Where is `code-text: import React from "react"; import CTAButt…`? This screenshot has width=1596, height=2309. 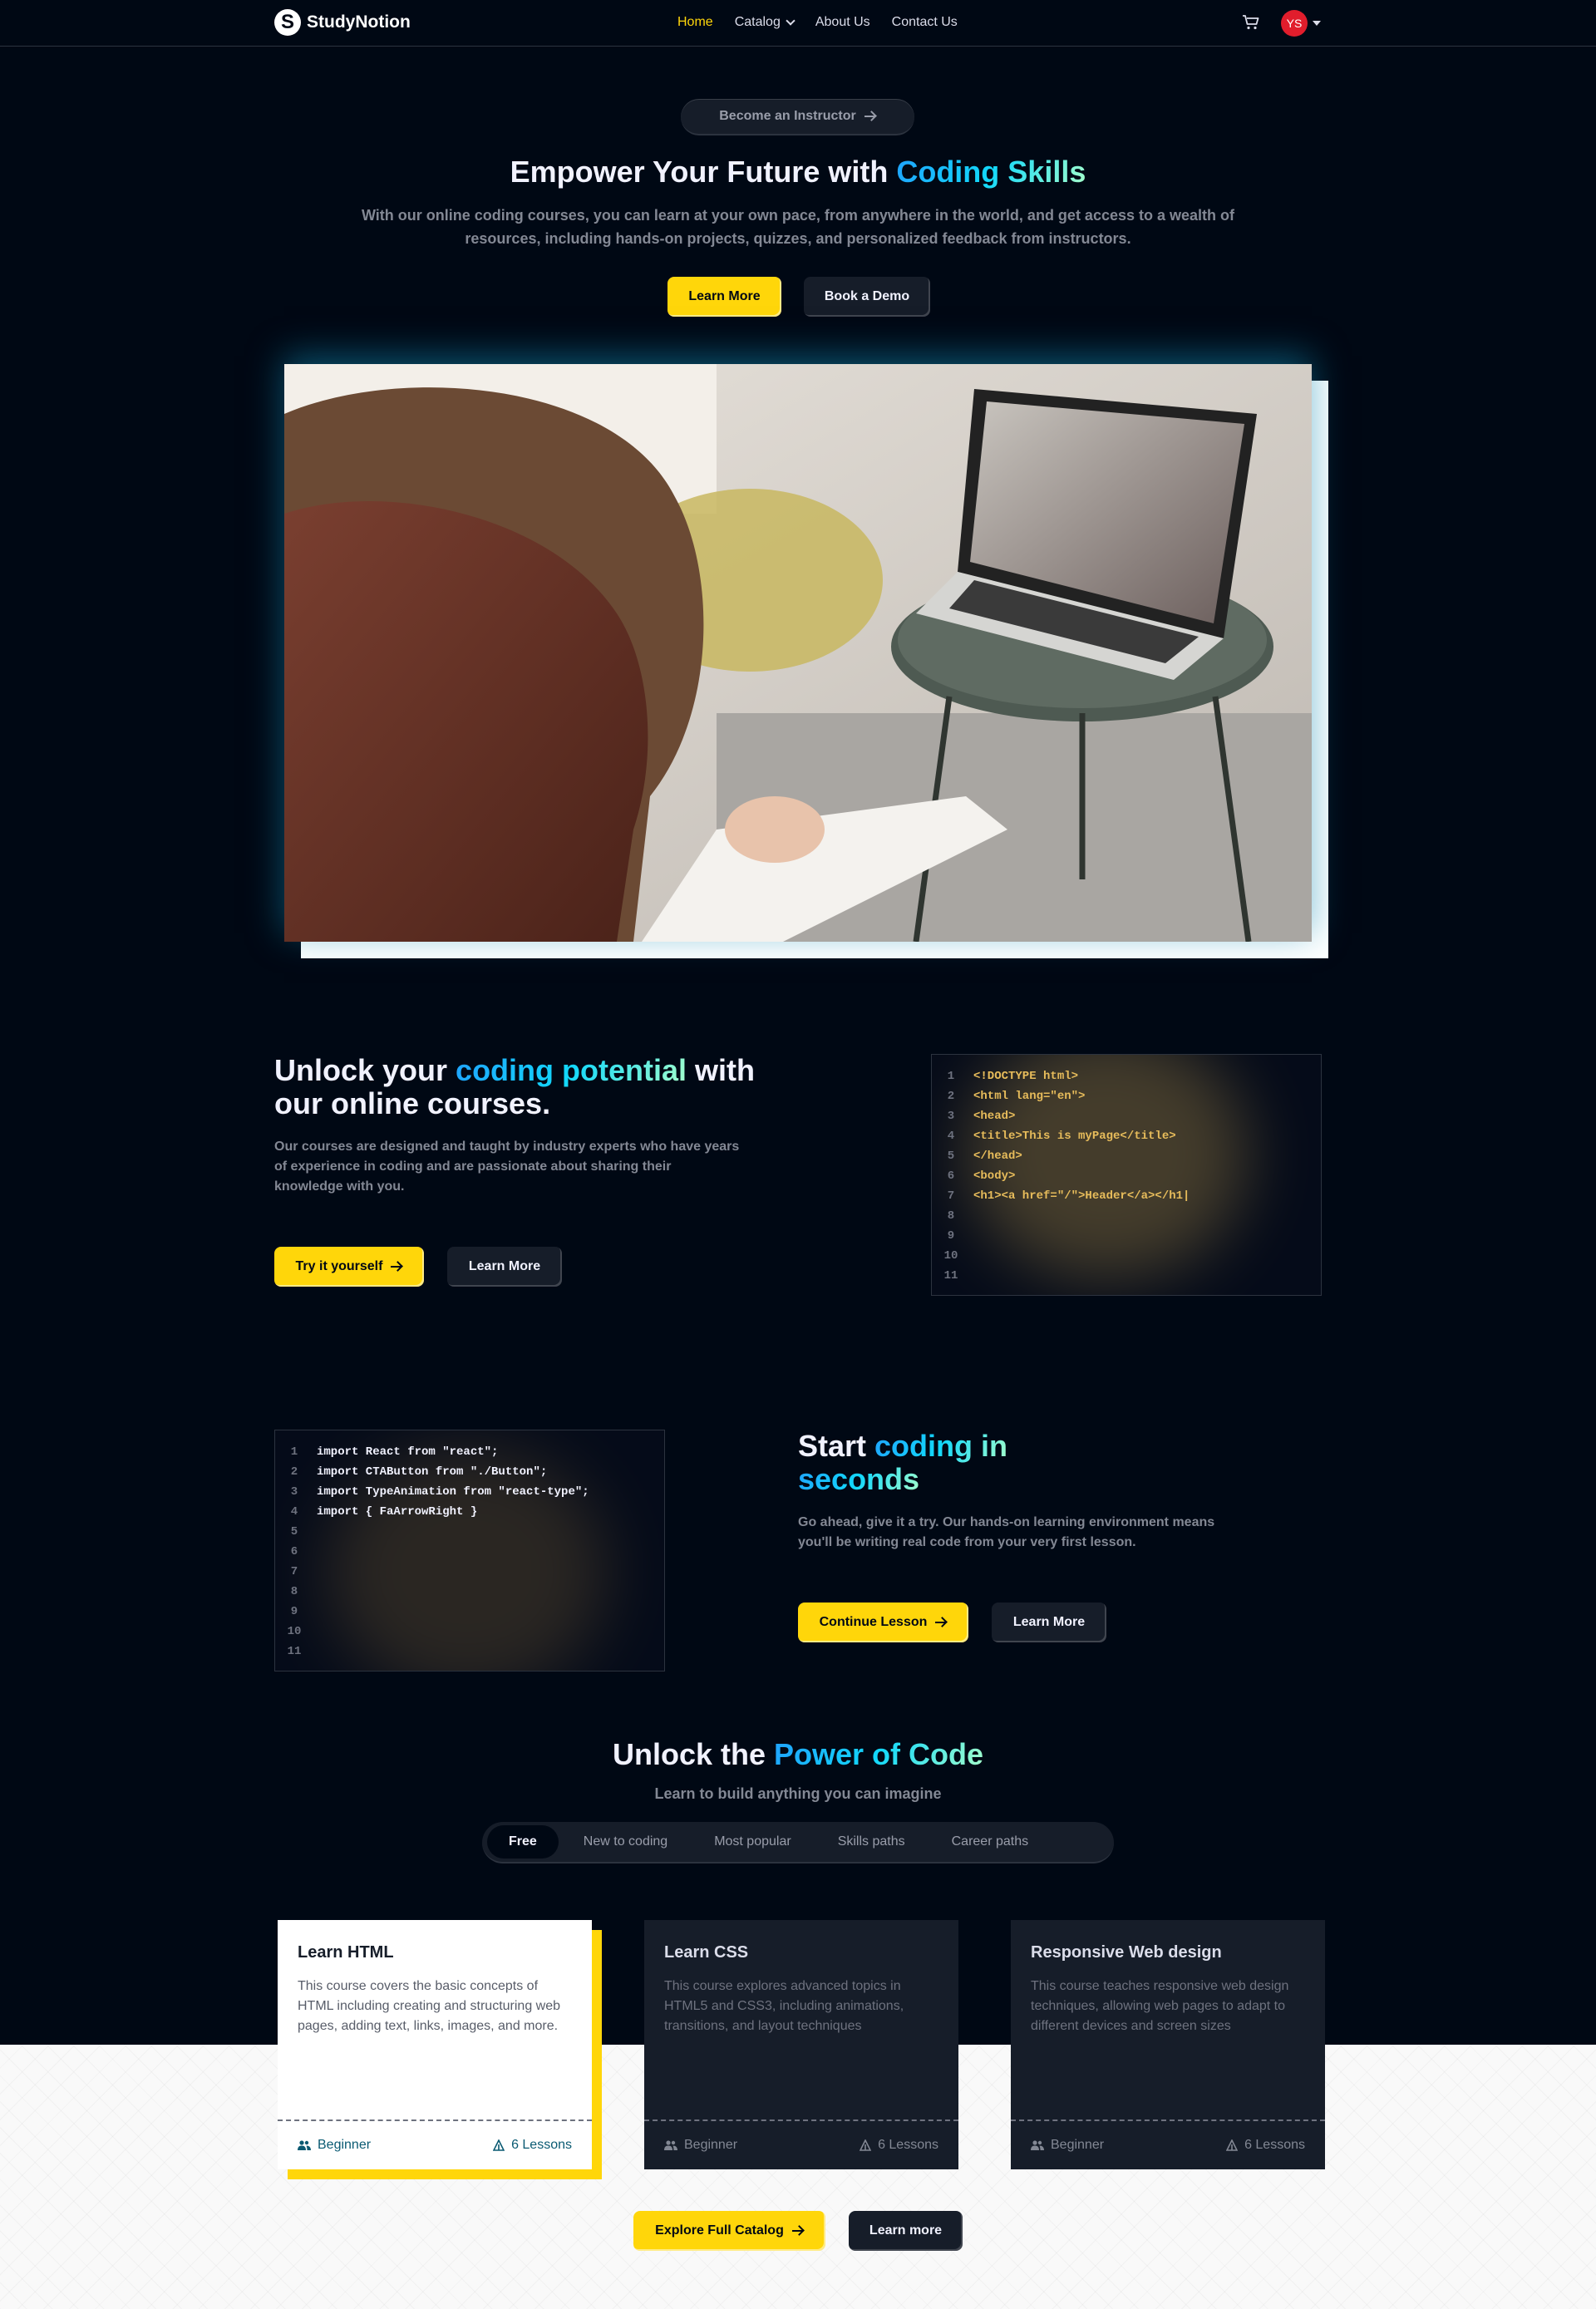
code-text: import React from "react"; import CTAButt… is located at coordinates (447, 1556).